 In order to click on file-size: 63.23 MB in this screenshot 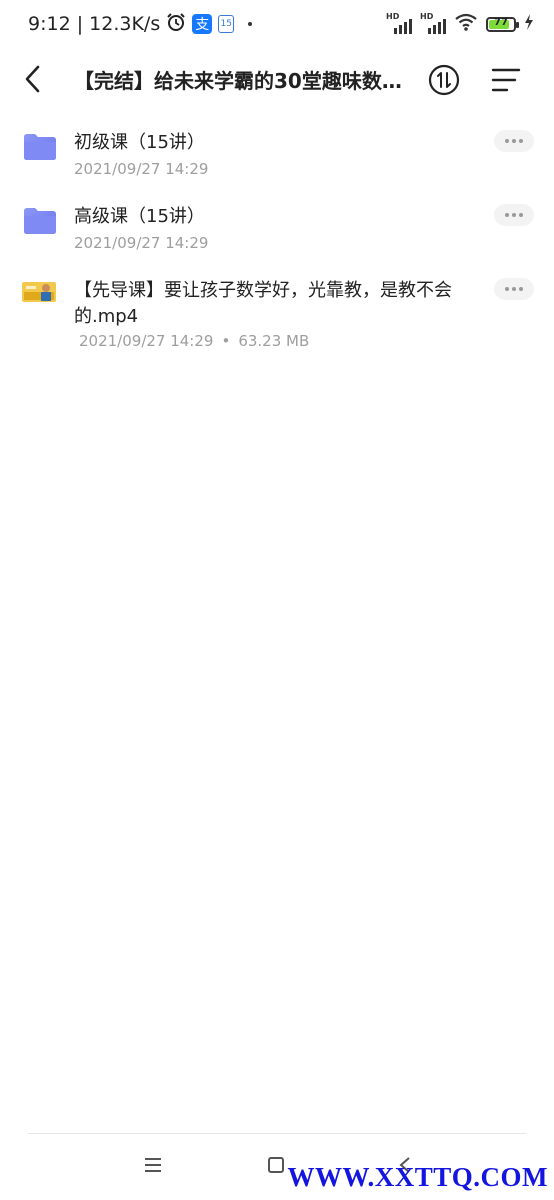, I will do `click(274, 341)`.